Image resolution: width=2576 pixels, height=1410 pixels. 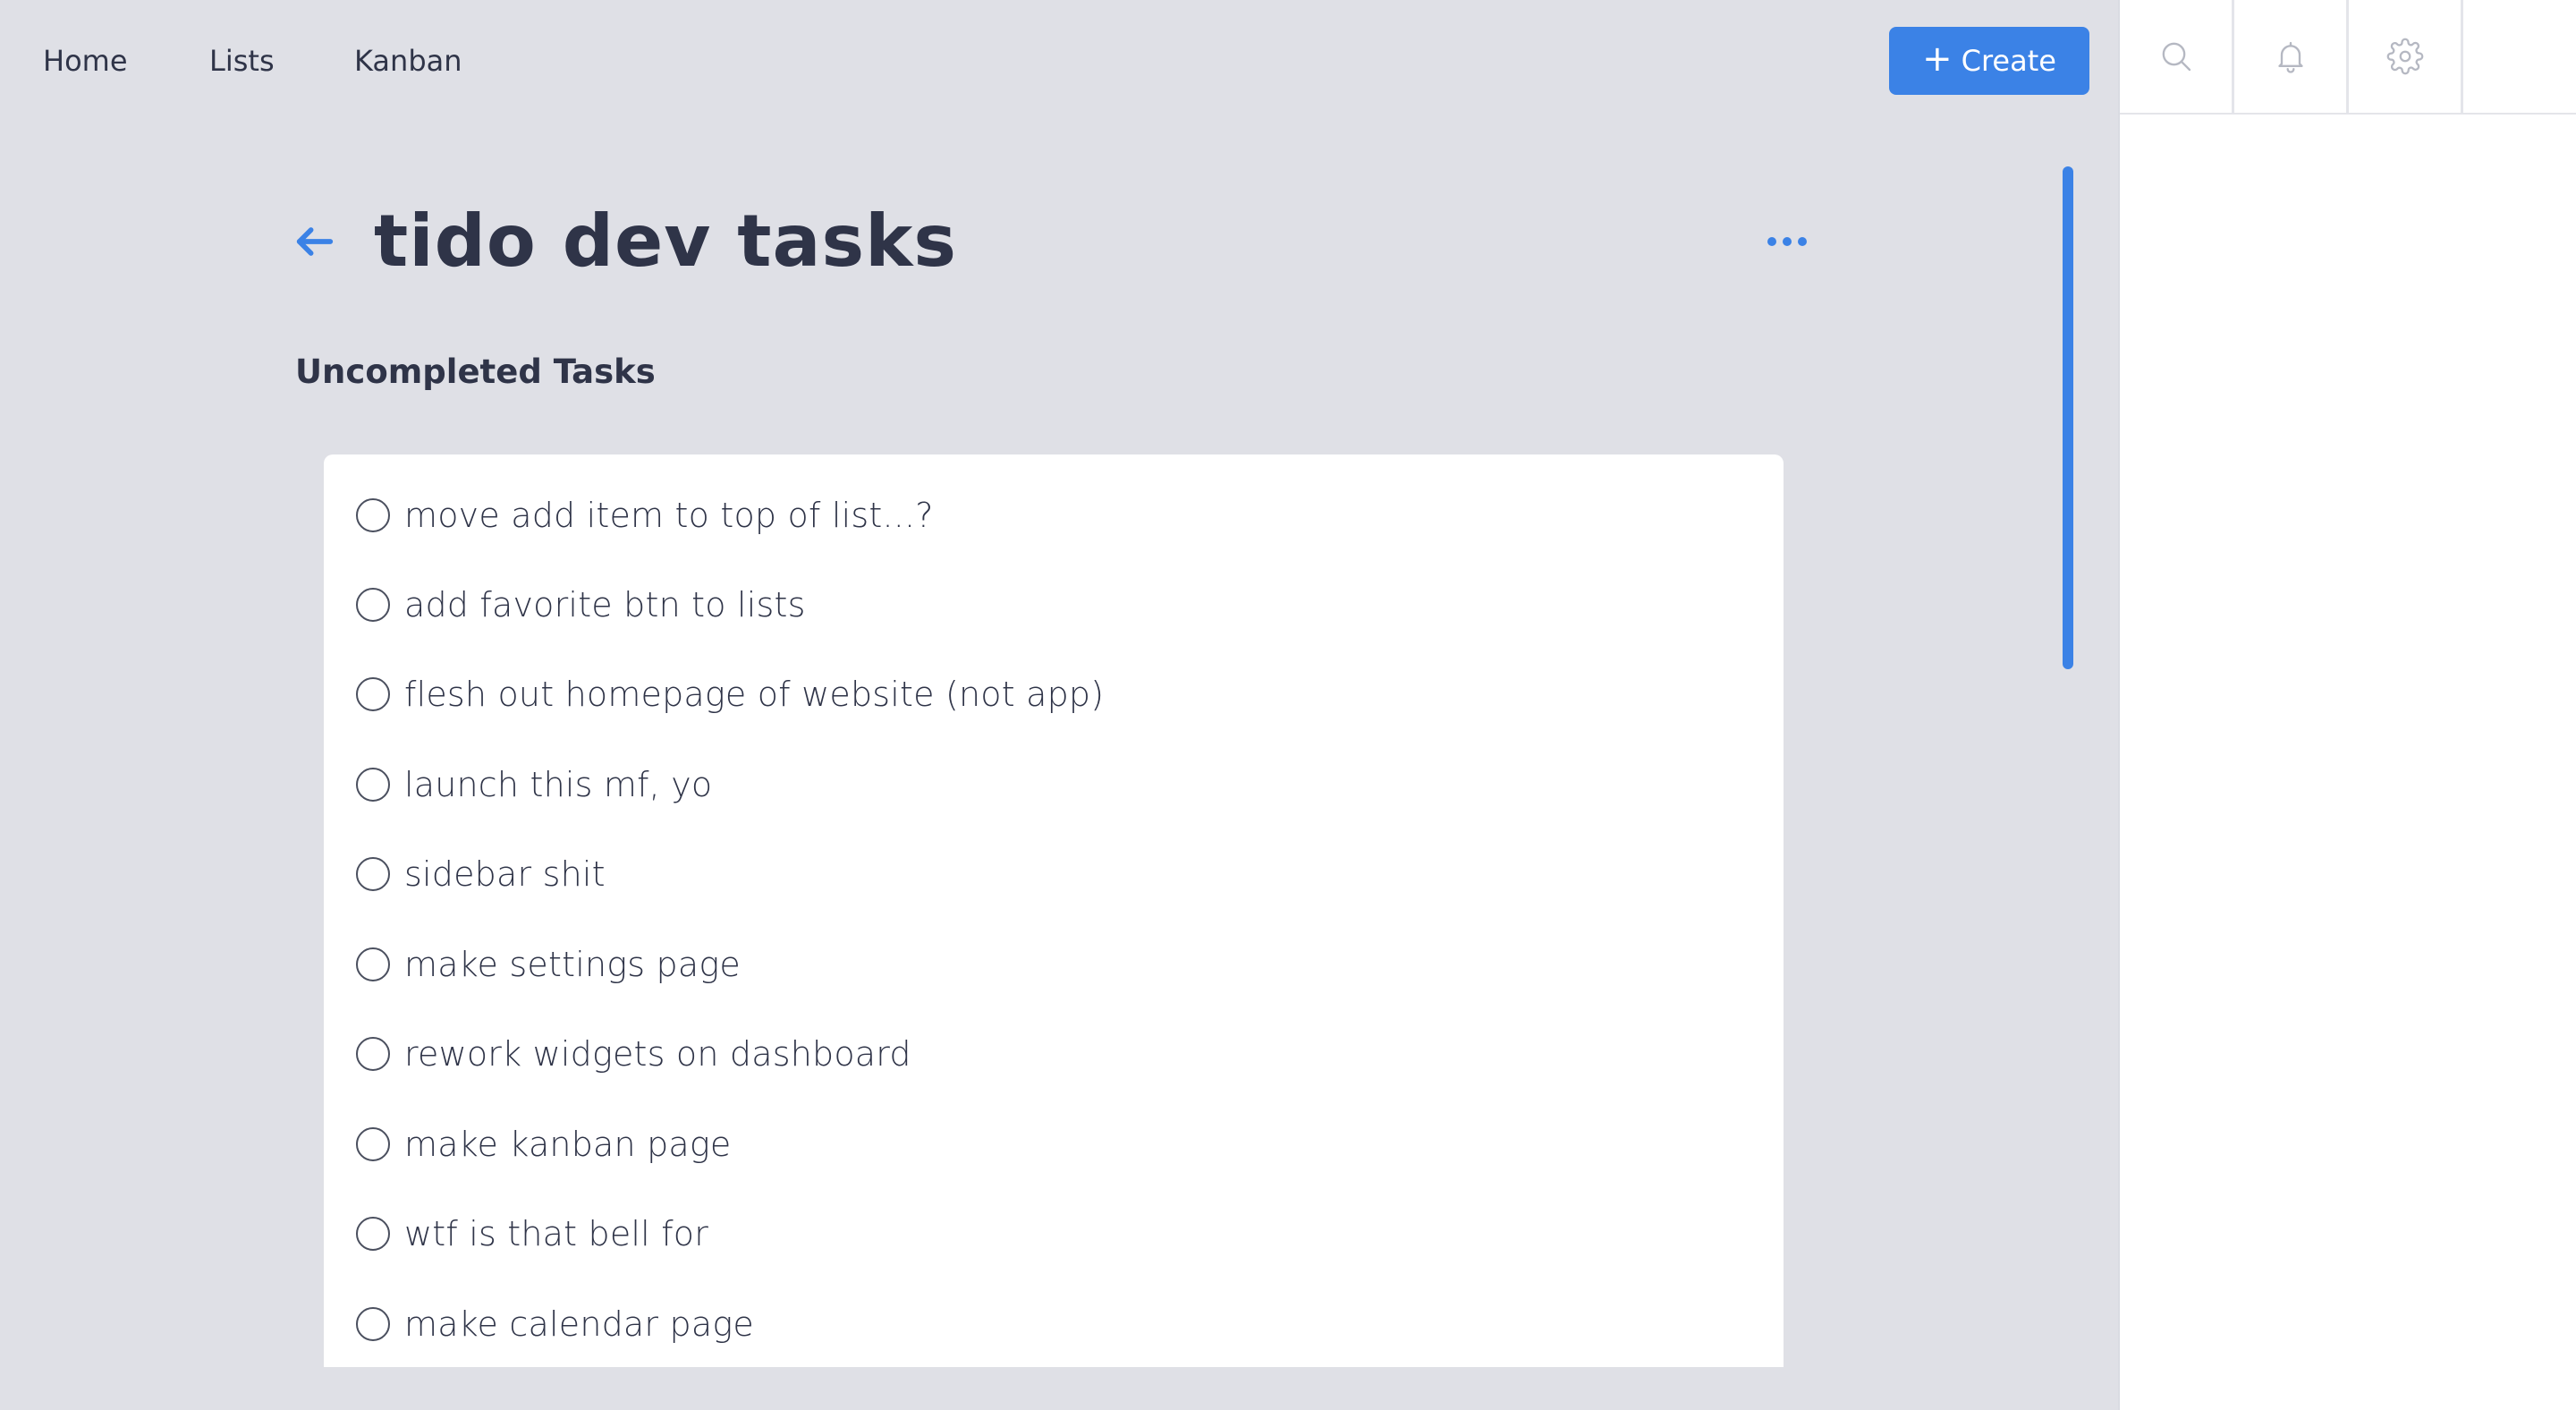 I want to click on section-title: Uncompleted Tasks, so click(x=475, y=371).